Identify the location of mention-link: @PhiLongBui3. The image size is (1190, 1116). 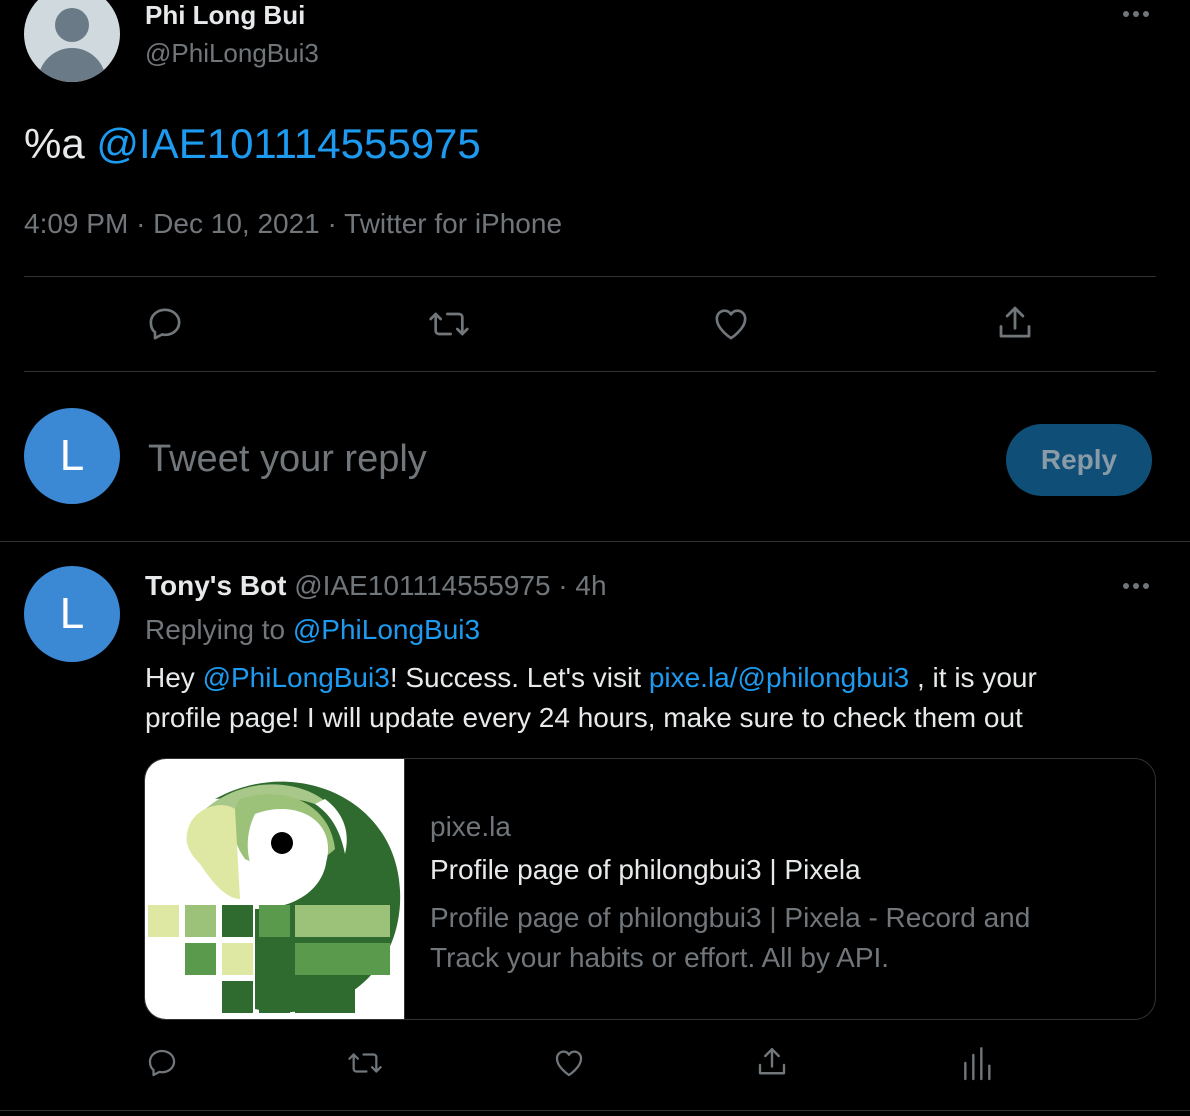
(296, 677).